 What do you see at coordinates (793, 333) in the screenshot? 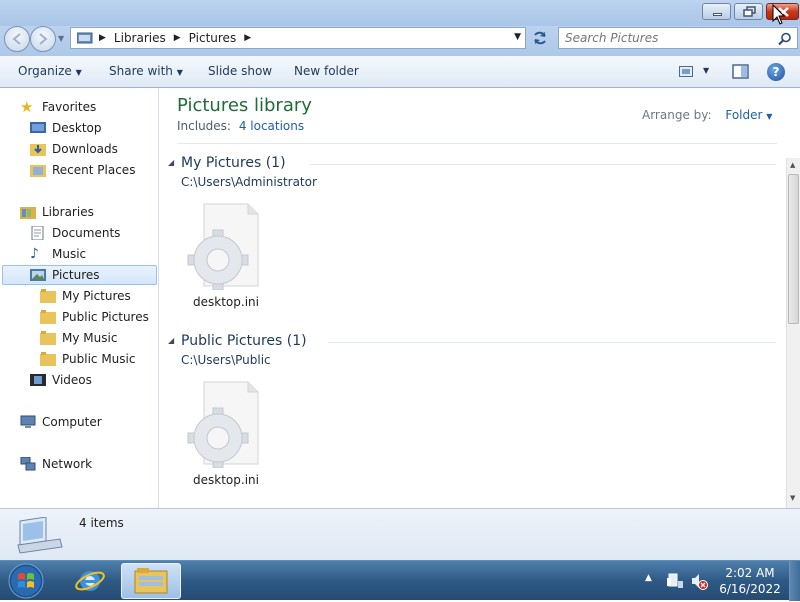
I see `vertical-scrollbar: ▲ ▼` at bounding box center [793, 333].